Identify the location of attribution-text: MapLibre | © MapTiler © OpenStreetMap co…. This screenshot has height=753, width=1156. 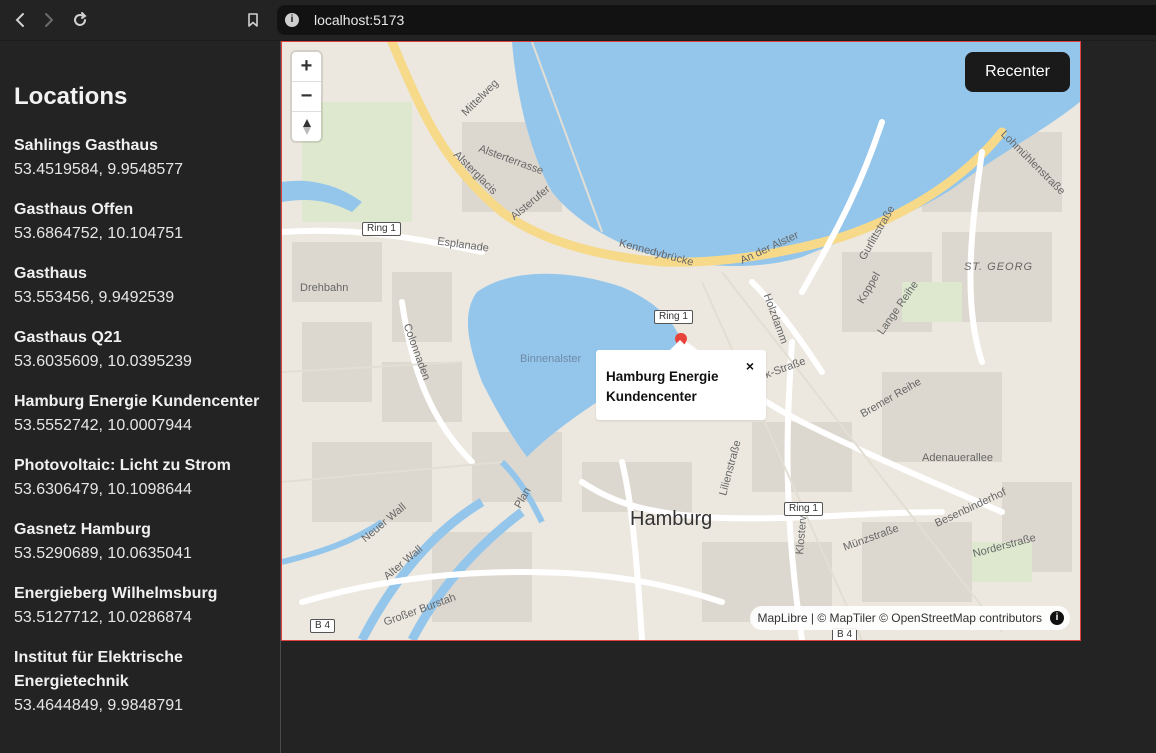
(900, 618).